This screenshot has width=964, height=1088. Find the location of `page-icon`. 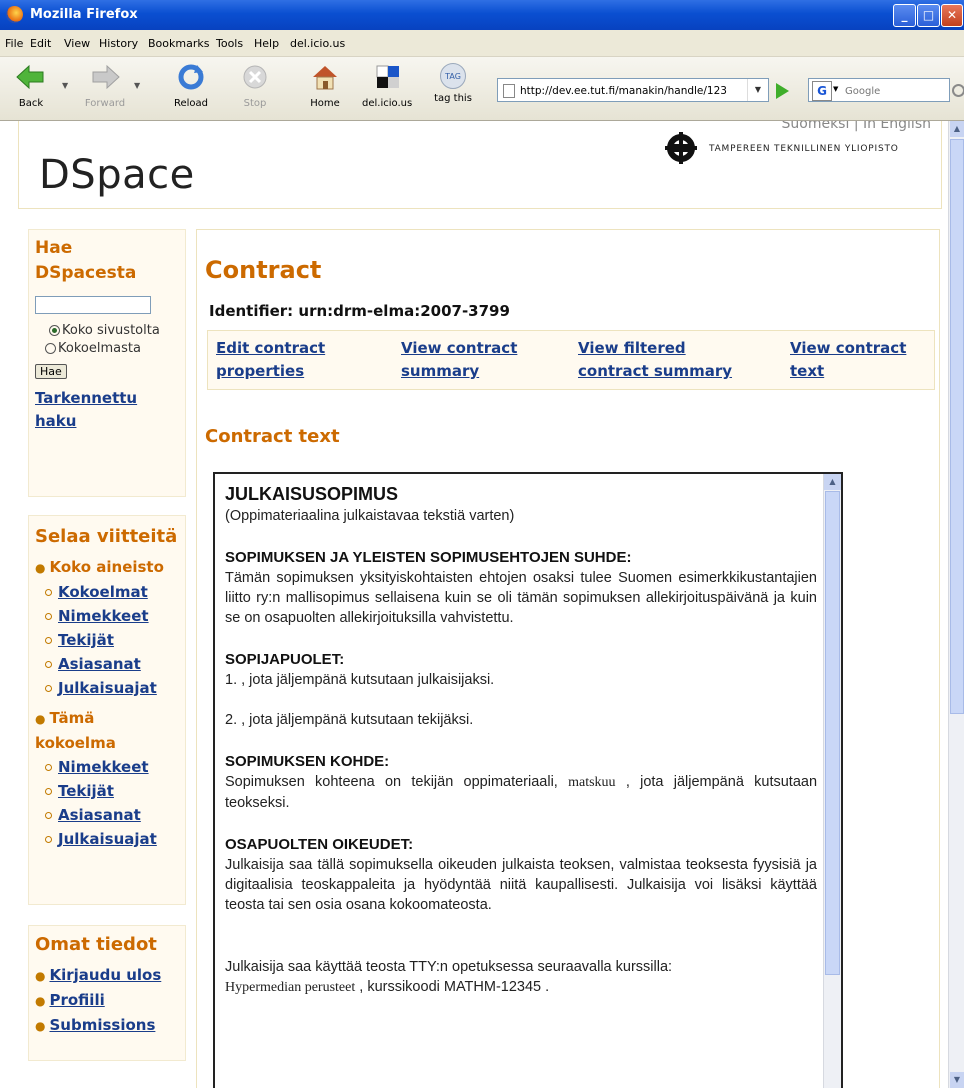

page-icon is located at coordinates (509, 91).